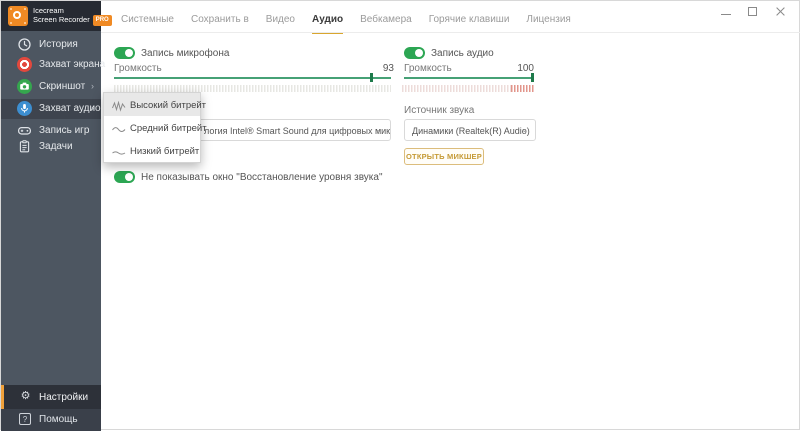 Image resolution: width=800 pixels, height=431 pixels. I want to click on tab-webcam: Вебкамера, so click(386, 24).